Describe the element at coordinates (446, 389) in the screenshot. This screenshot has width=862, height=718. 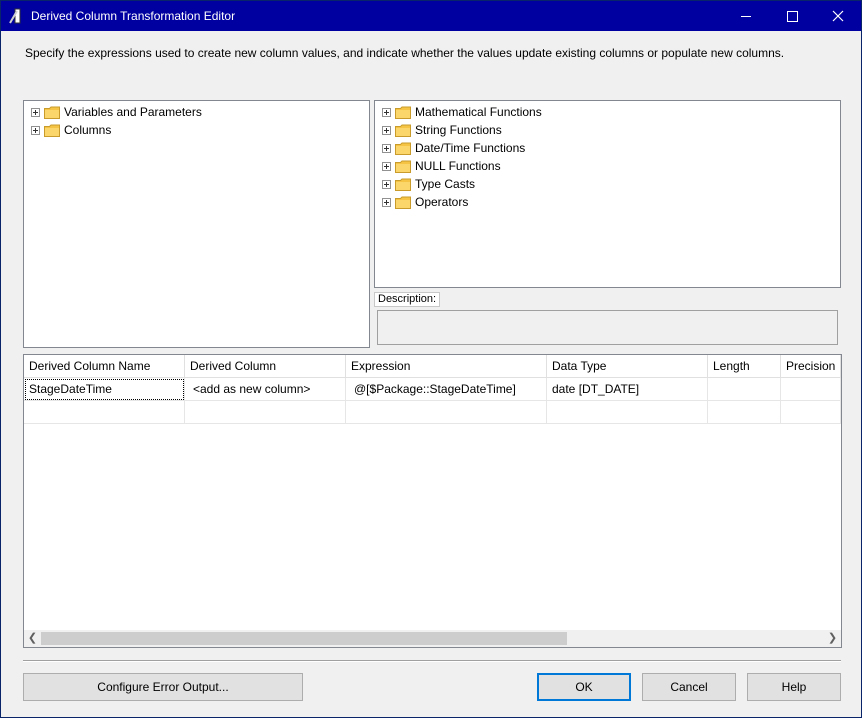
I see `cell-expression: @[$Package::StageDateTime]` at that location.